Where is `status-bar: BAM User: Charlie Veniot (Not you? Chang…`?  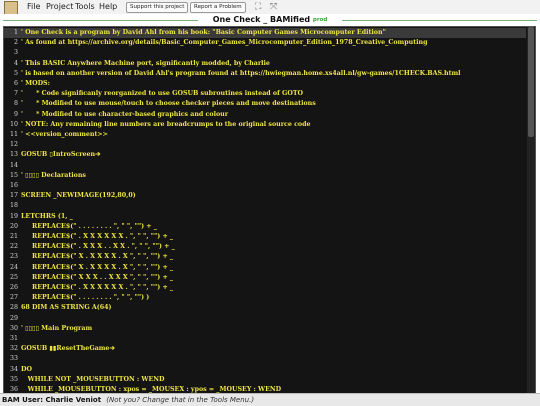
status-bar: BAM User: Charlie Veniot (Not you? Chang… is located at coordinates (270, 399).